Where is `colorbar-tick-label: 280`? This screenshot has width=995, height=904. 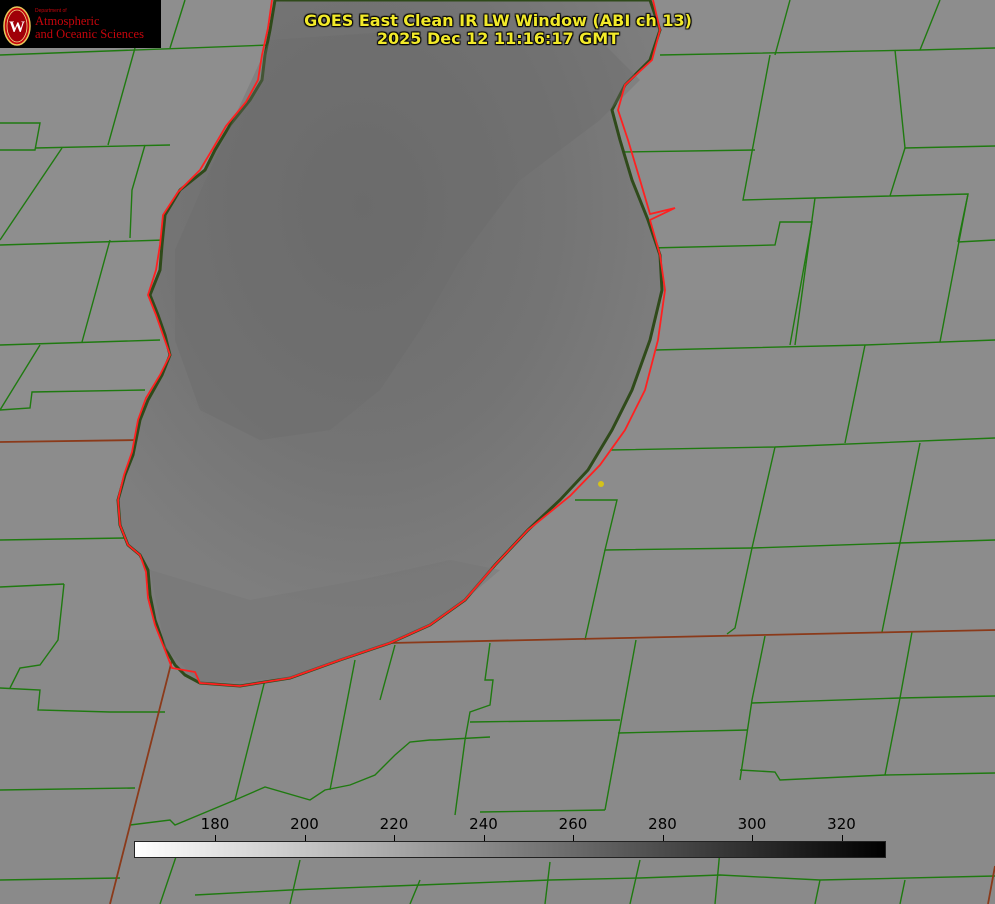
colorbar-tick-label: 280 is located at coordinates (662, 824).